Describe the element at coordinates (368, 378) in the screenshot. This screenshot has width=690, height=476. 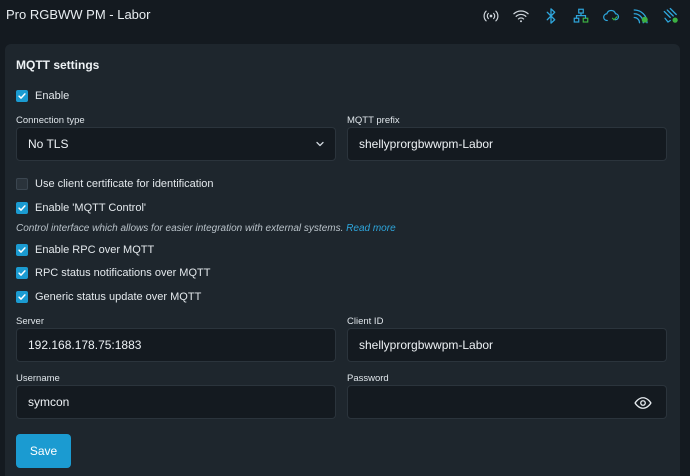
I see `password-label: Password` at that location.